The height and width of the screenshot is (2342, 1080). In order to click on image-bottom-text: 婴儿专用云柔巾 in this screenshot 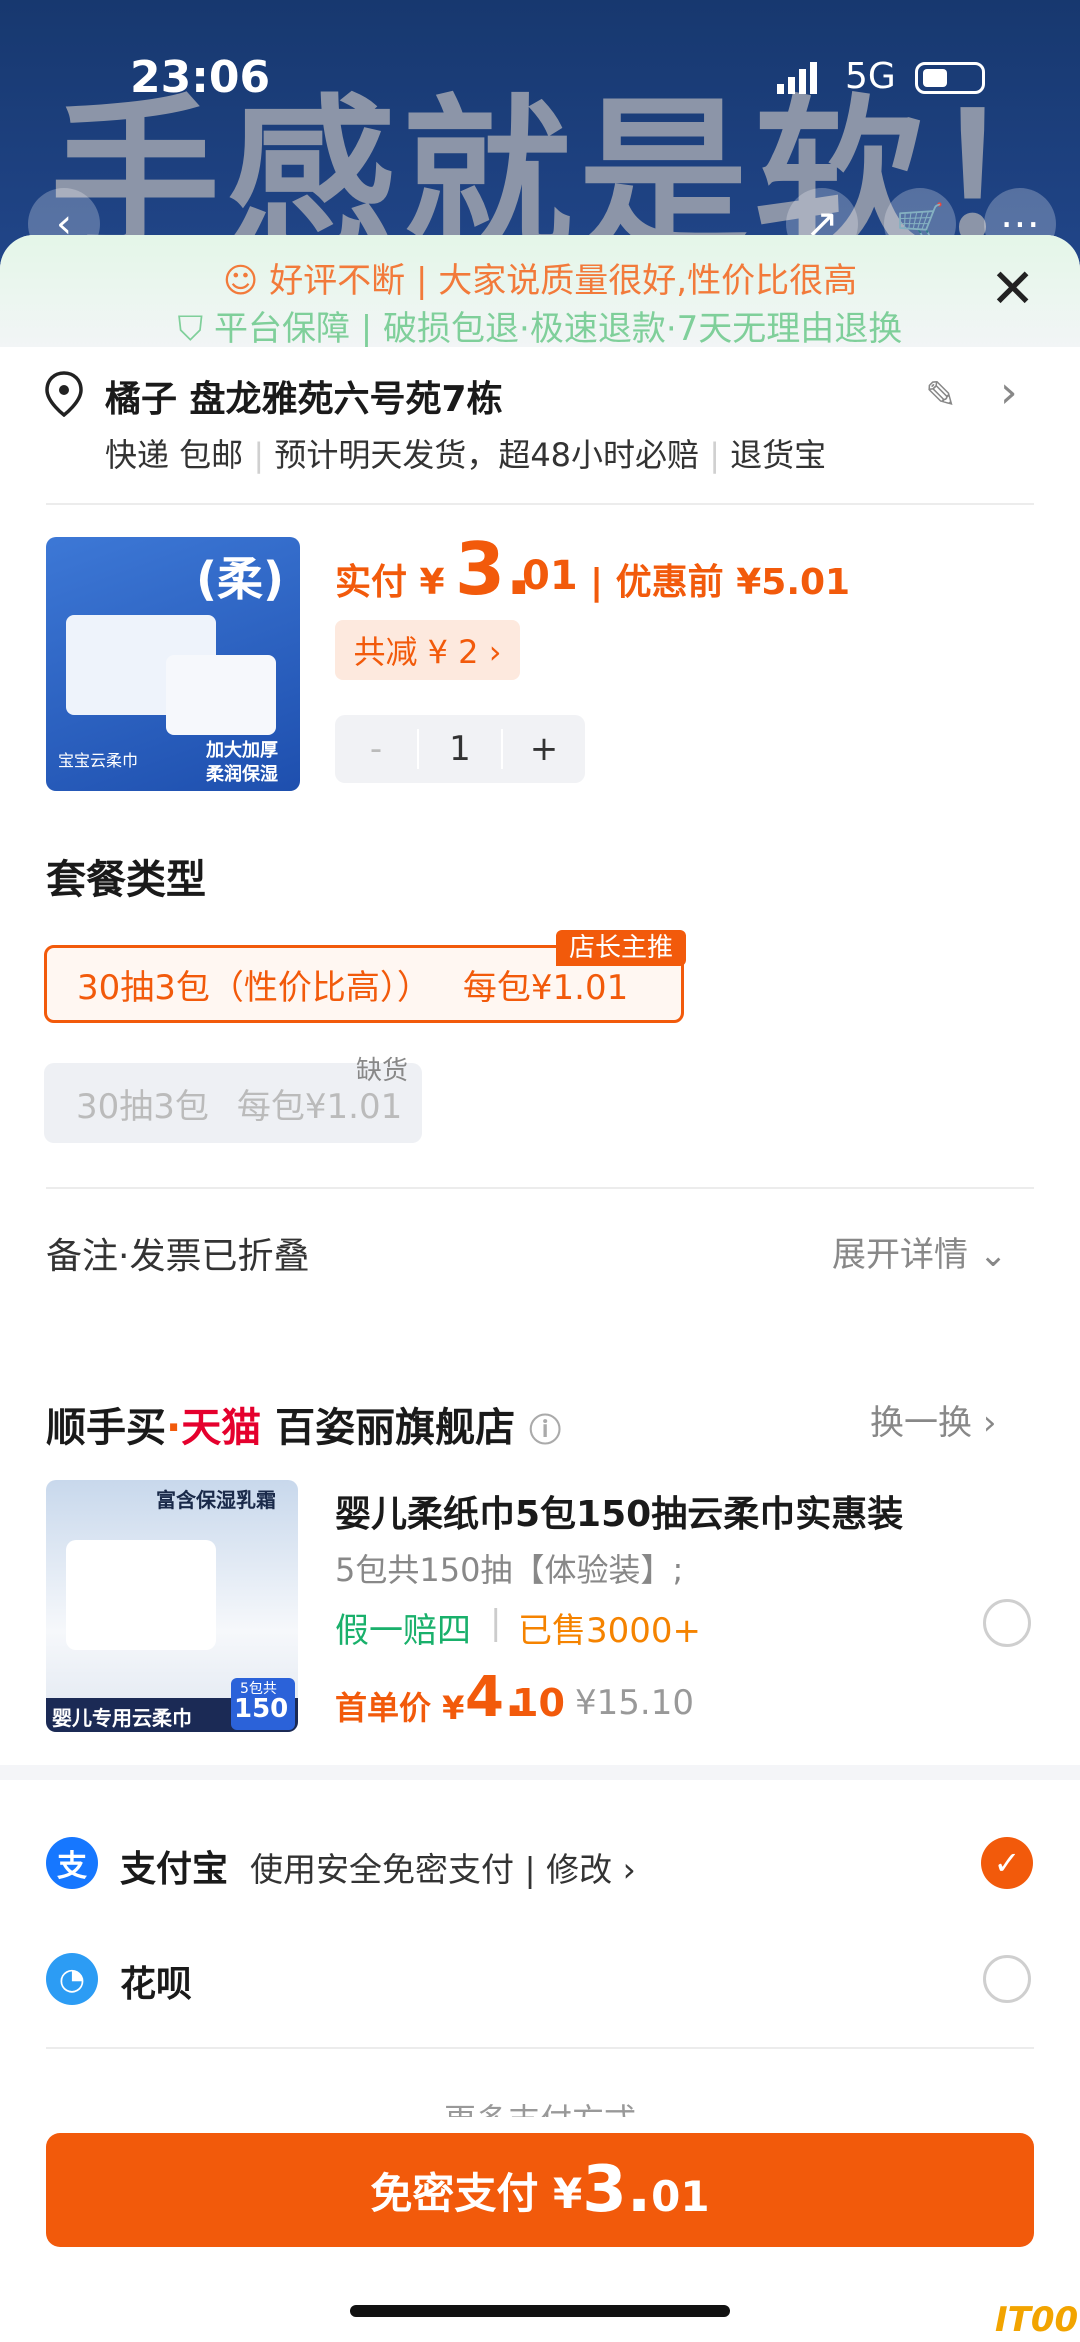, I will do `click(122, 1718)`.